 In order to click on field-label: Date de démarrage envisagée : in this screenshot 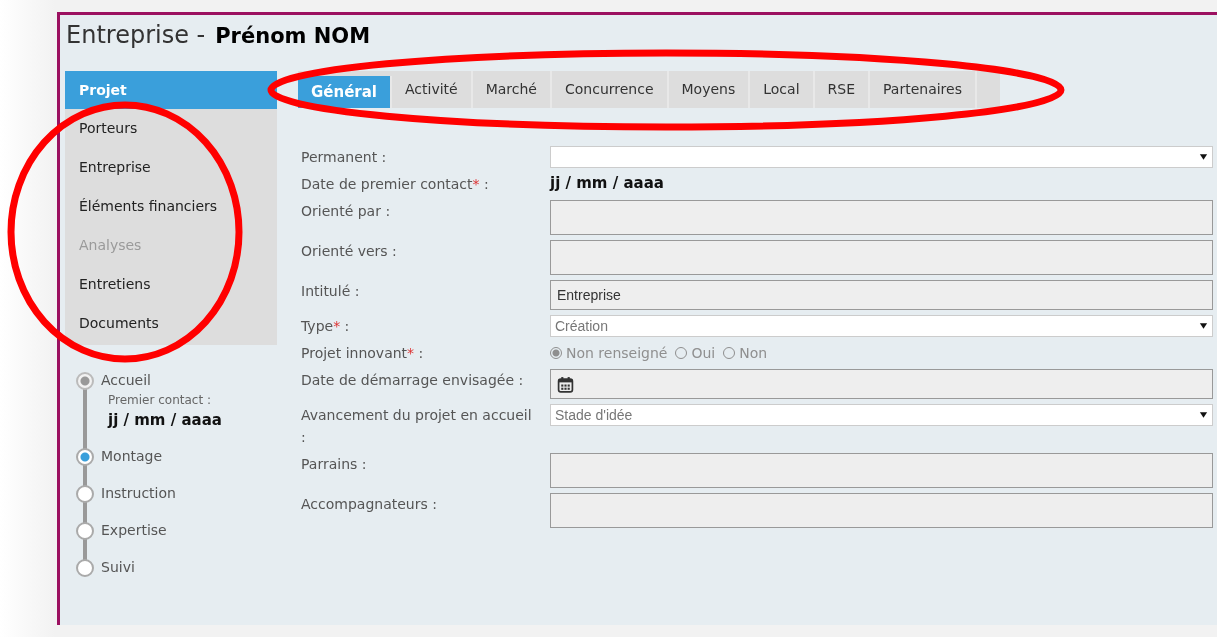, I will do `click(413, 380)`.